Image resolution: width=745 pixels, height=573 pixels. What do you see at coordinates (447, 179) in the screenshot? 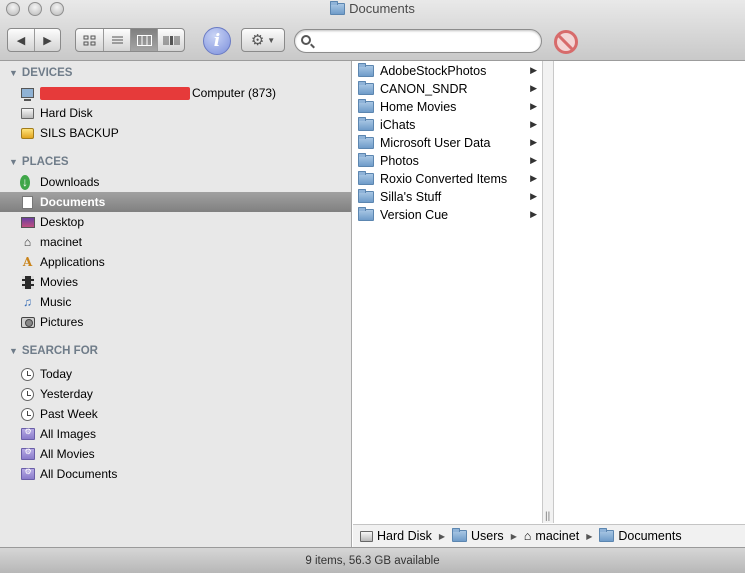
I see `folder-row: Roxio Converted Items ▶` at bounding box center [447, 179].